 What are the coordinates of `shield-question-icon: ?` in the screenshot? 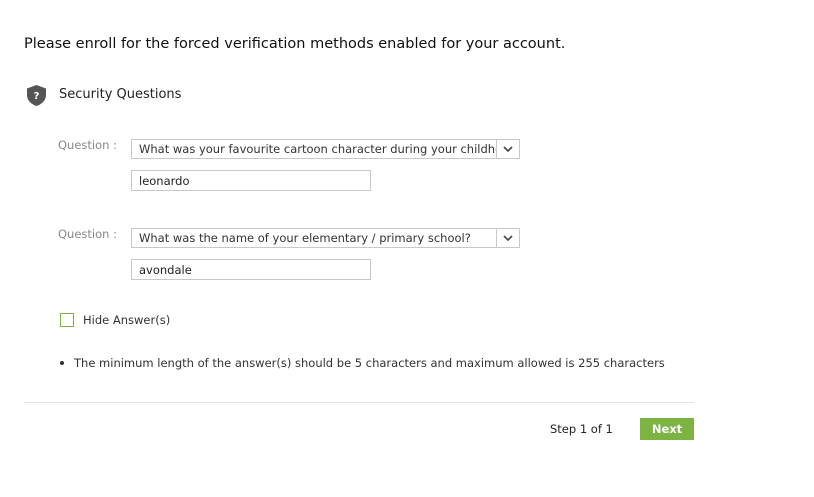 It's located at (36, 95).